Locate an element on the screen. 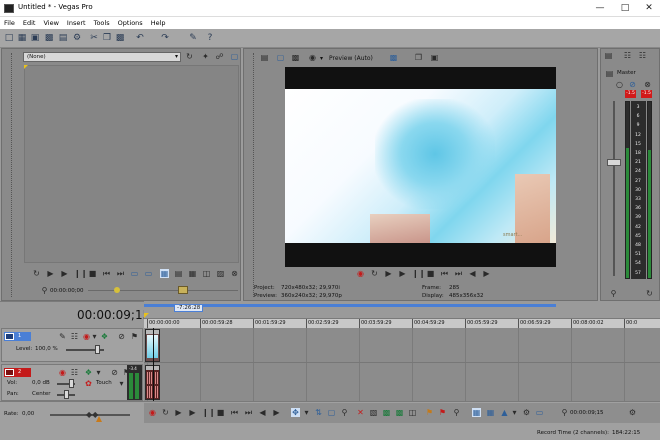  overwrite-icon: ⊗ is located at coordinates (234, 273).